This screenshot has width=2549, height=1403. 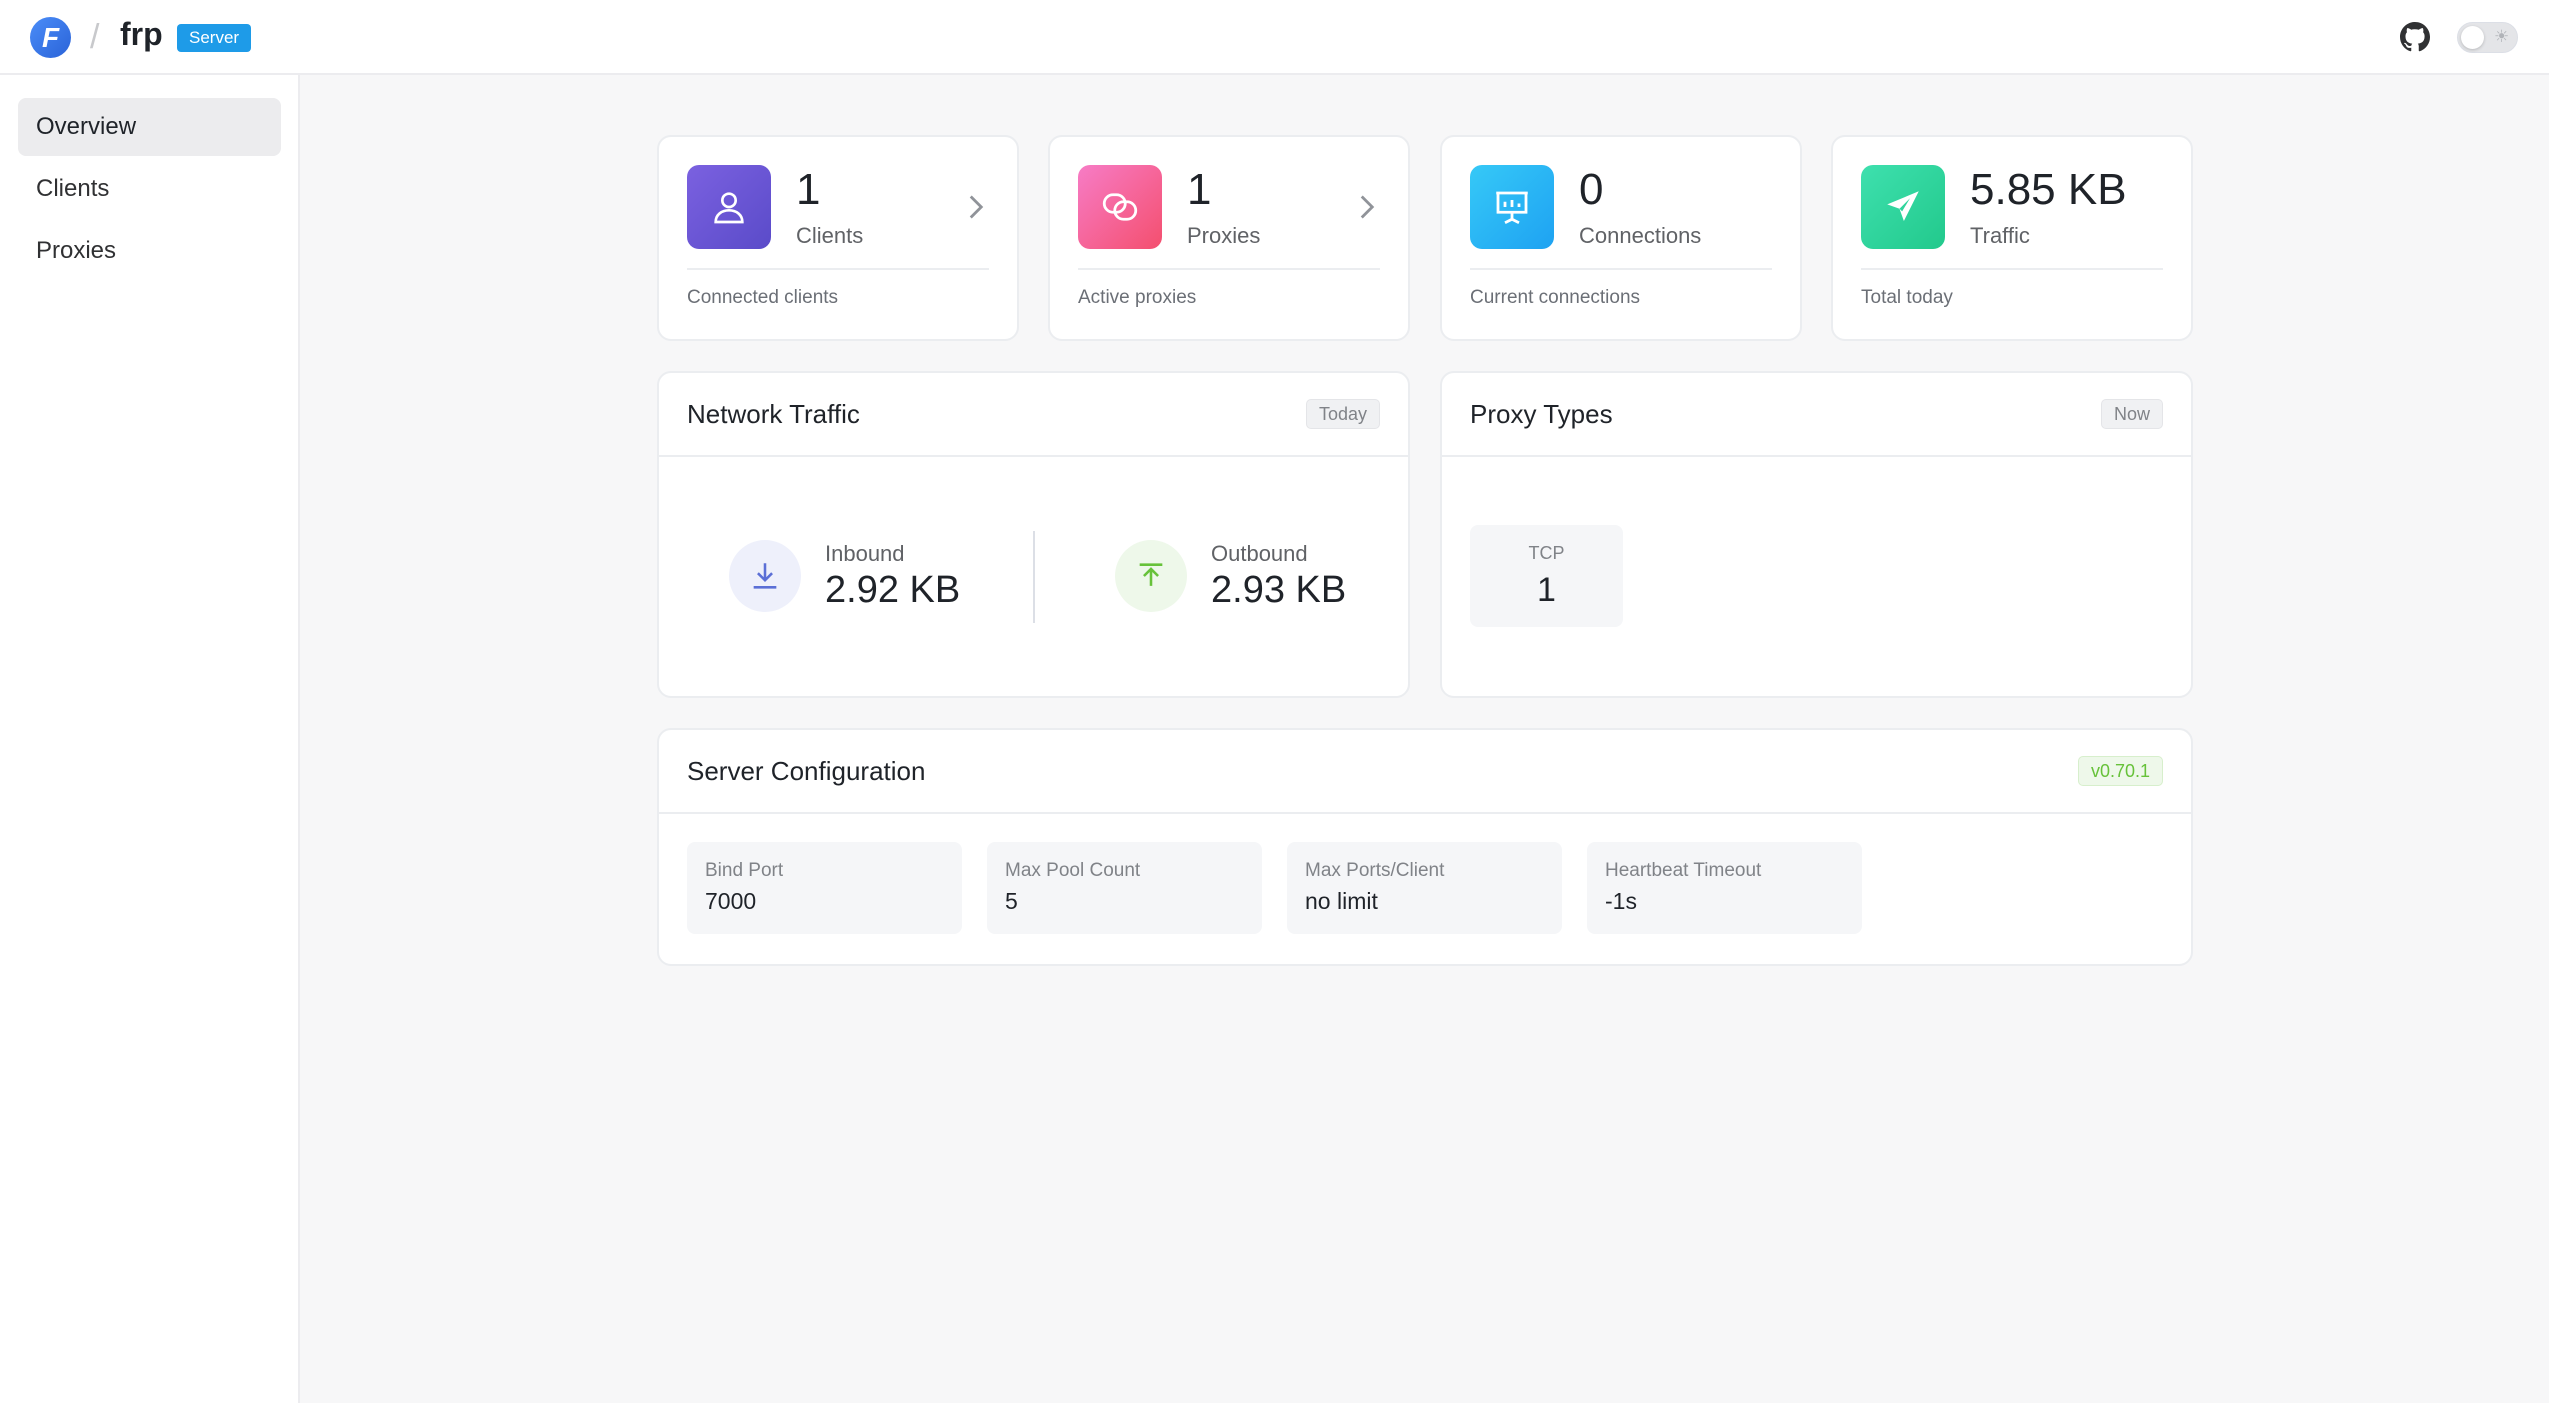 I want to click on stat-card-proxies: 1 Proxies Active proxies, so click(x=1229, y=238).